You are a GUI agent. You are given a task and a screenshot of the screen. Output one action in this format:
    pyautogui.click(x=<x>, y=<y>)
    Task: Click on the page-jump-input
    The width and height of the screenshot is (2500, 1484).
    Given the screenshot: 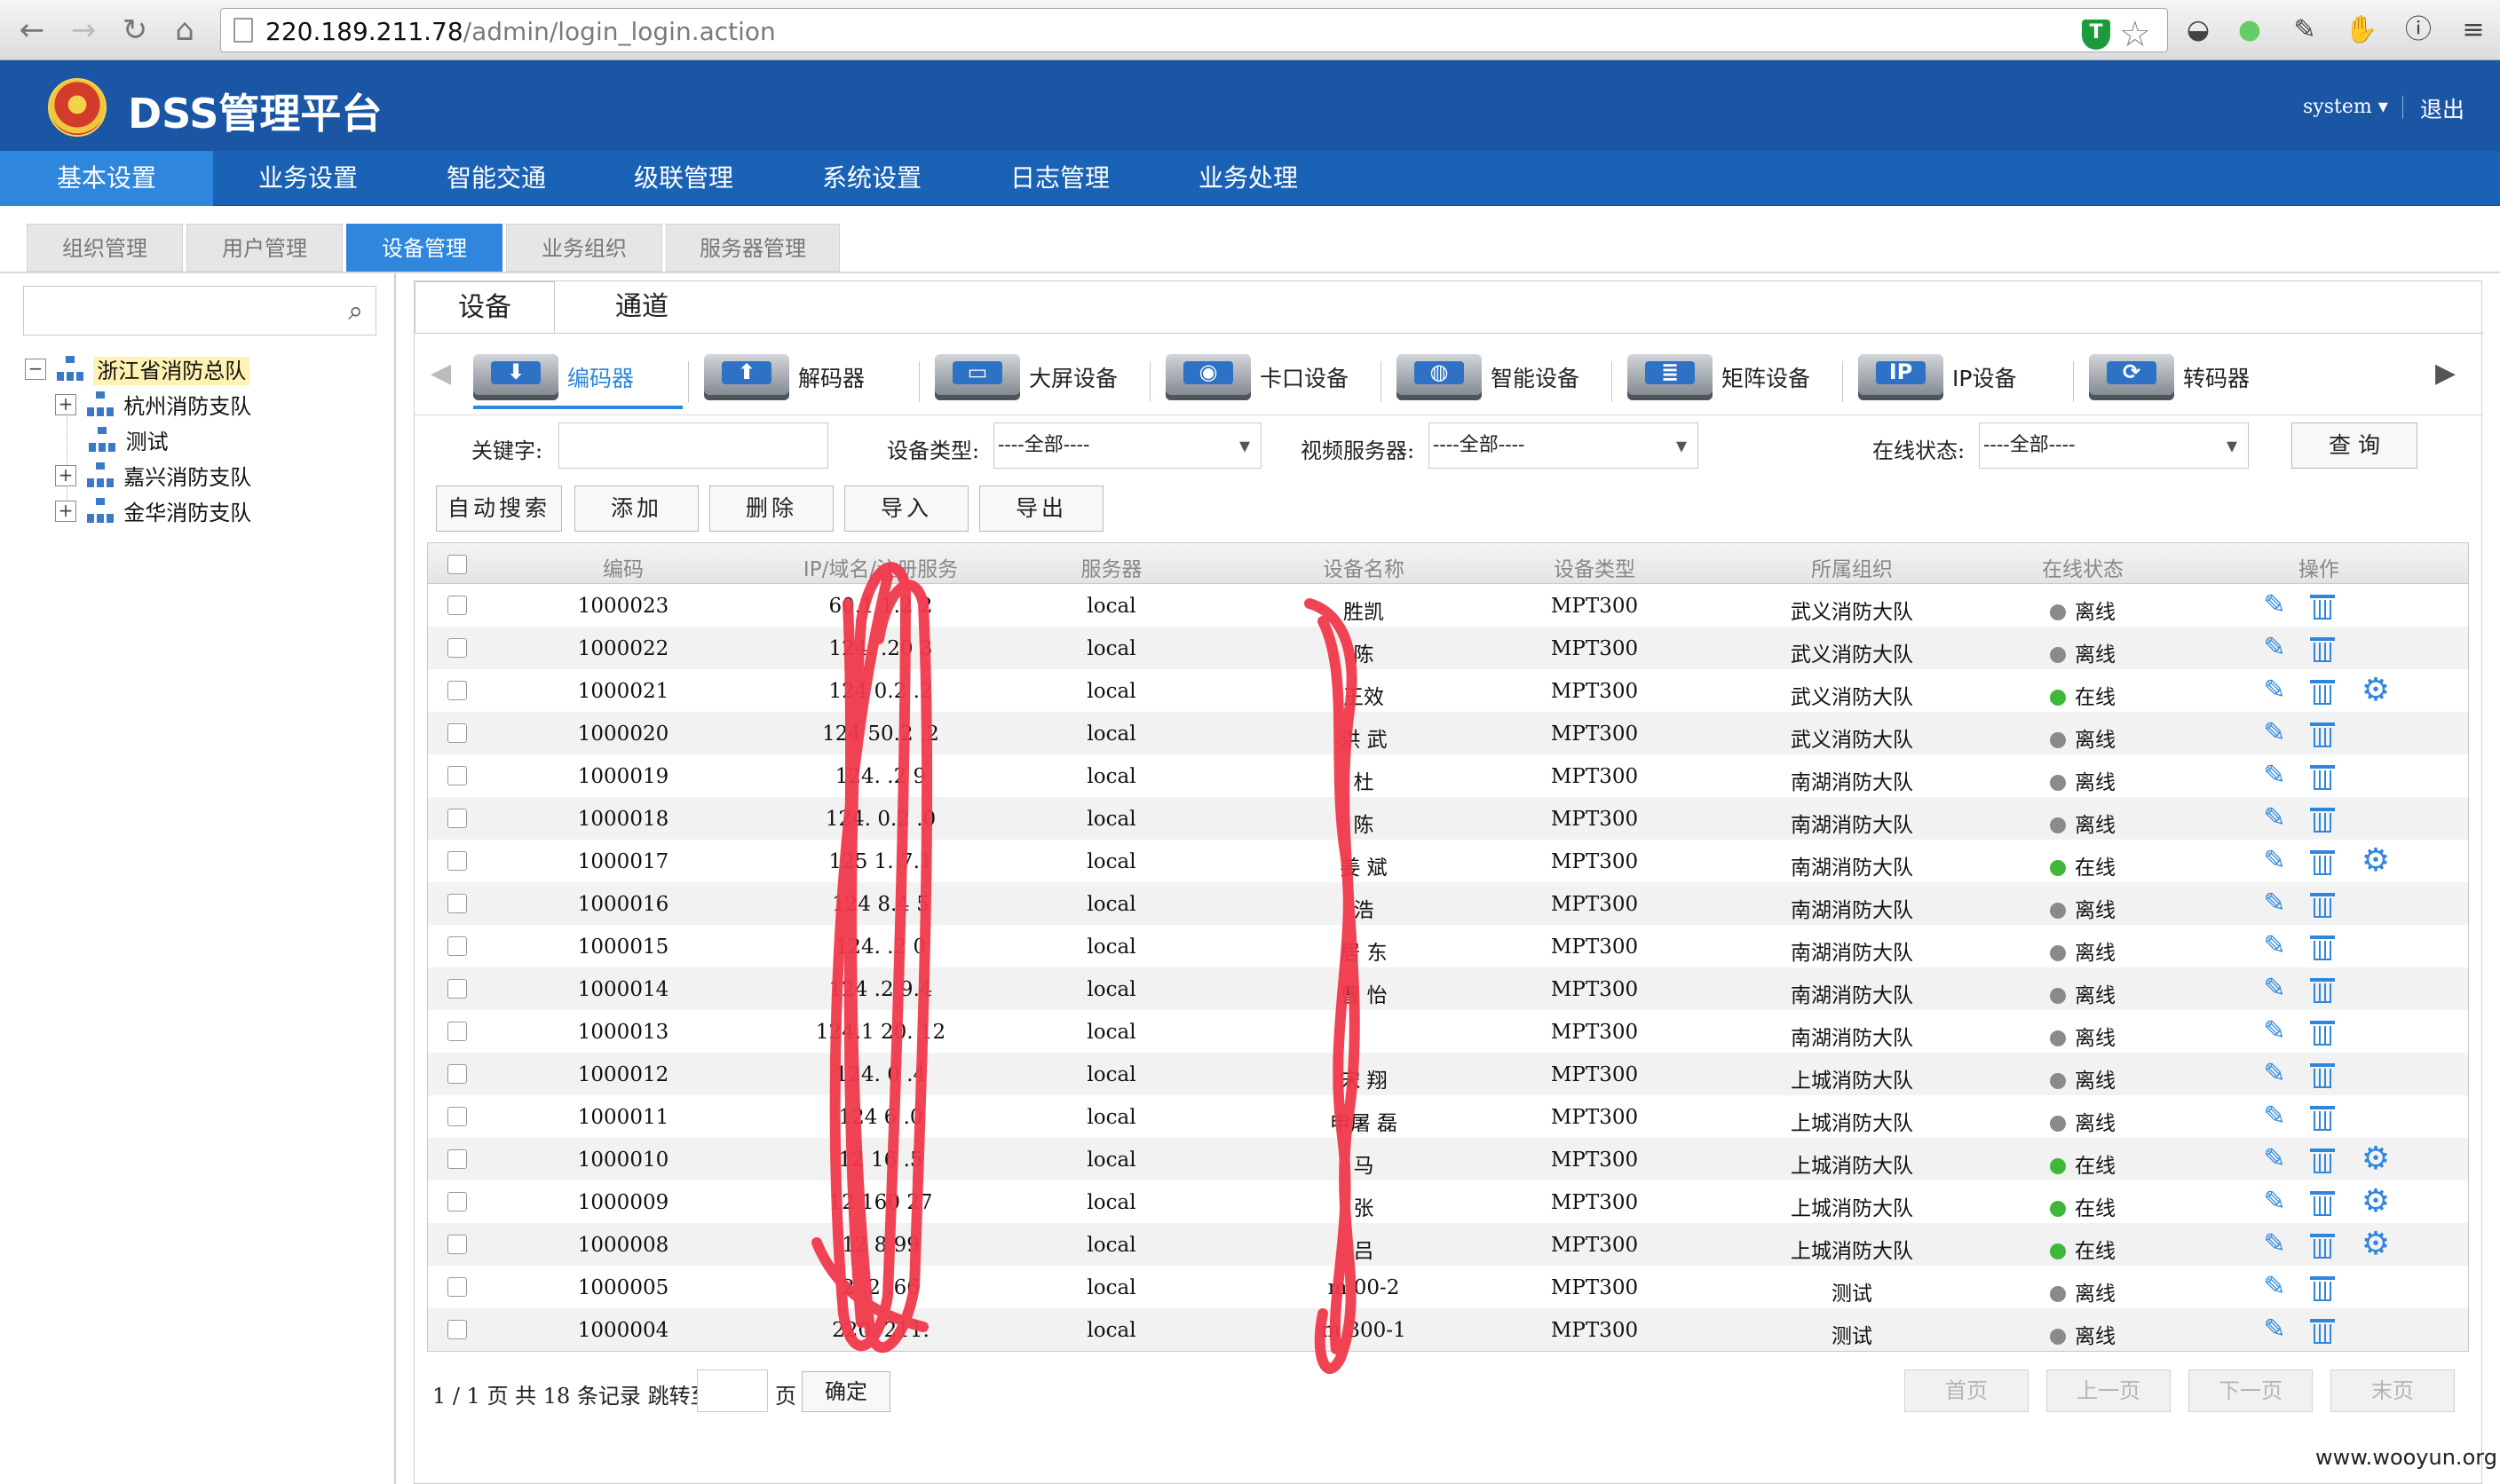 What is the action you would take?
    pyautogui.click(x=733, y=1391)
    